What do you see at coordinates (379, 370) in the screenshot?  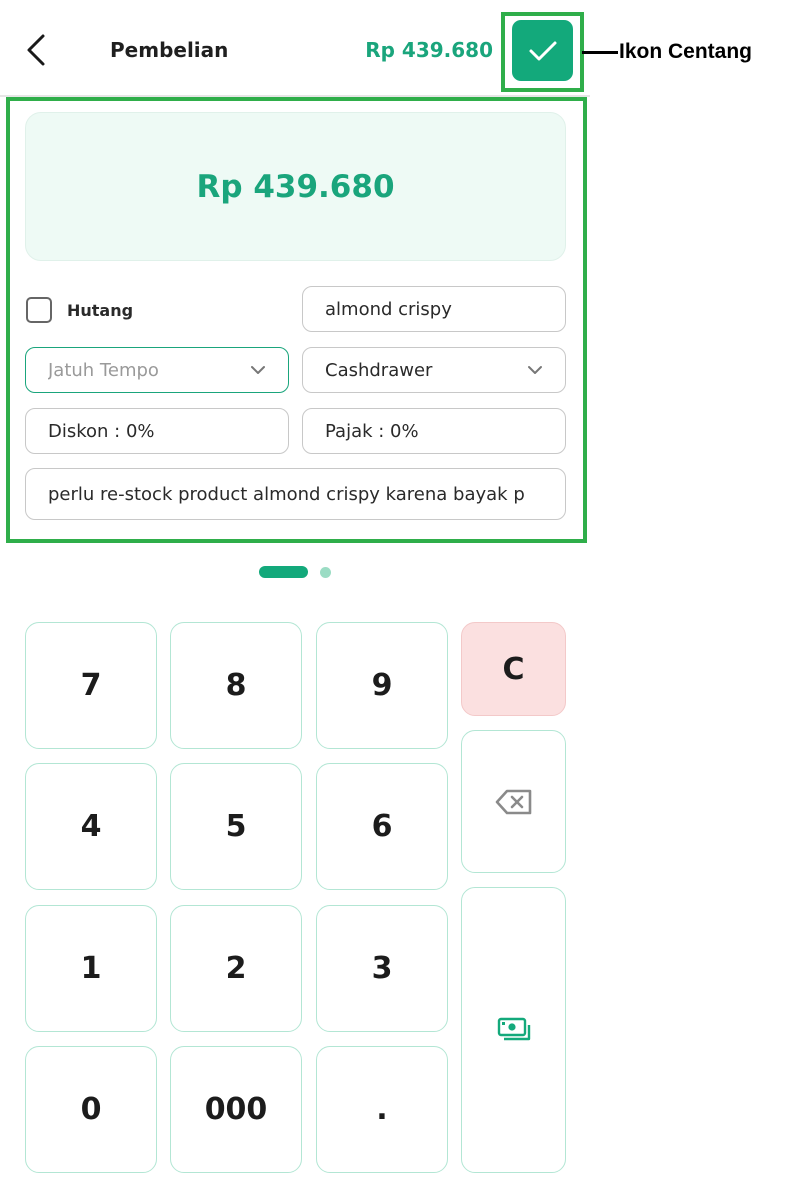 I see `payment-source-value: Cashdrawer` at bounding box center [379, 370].